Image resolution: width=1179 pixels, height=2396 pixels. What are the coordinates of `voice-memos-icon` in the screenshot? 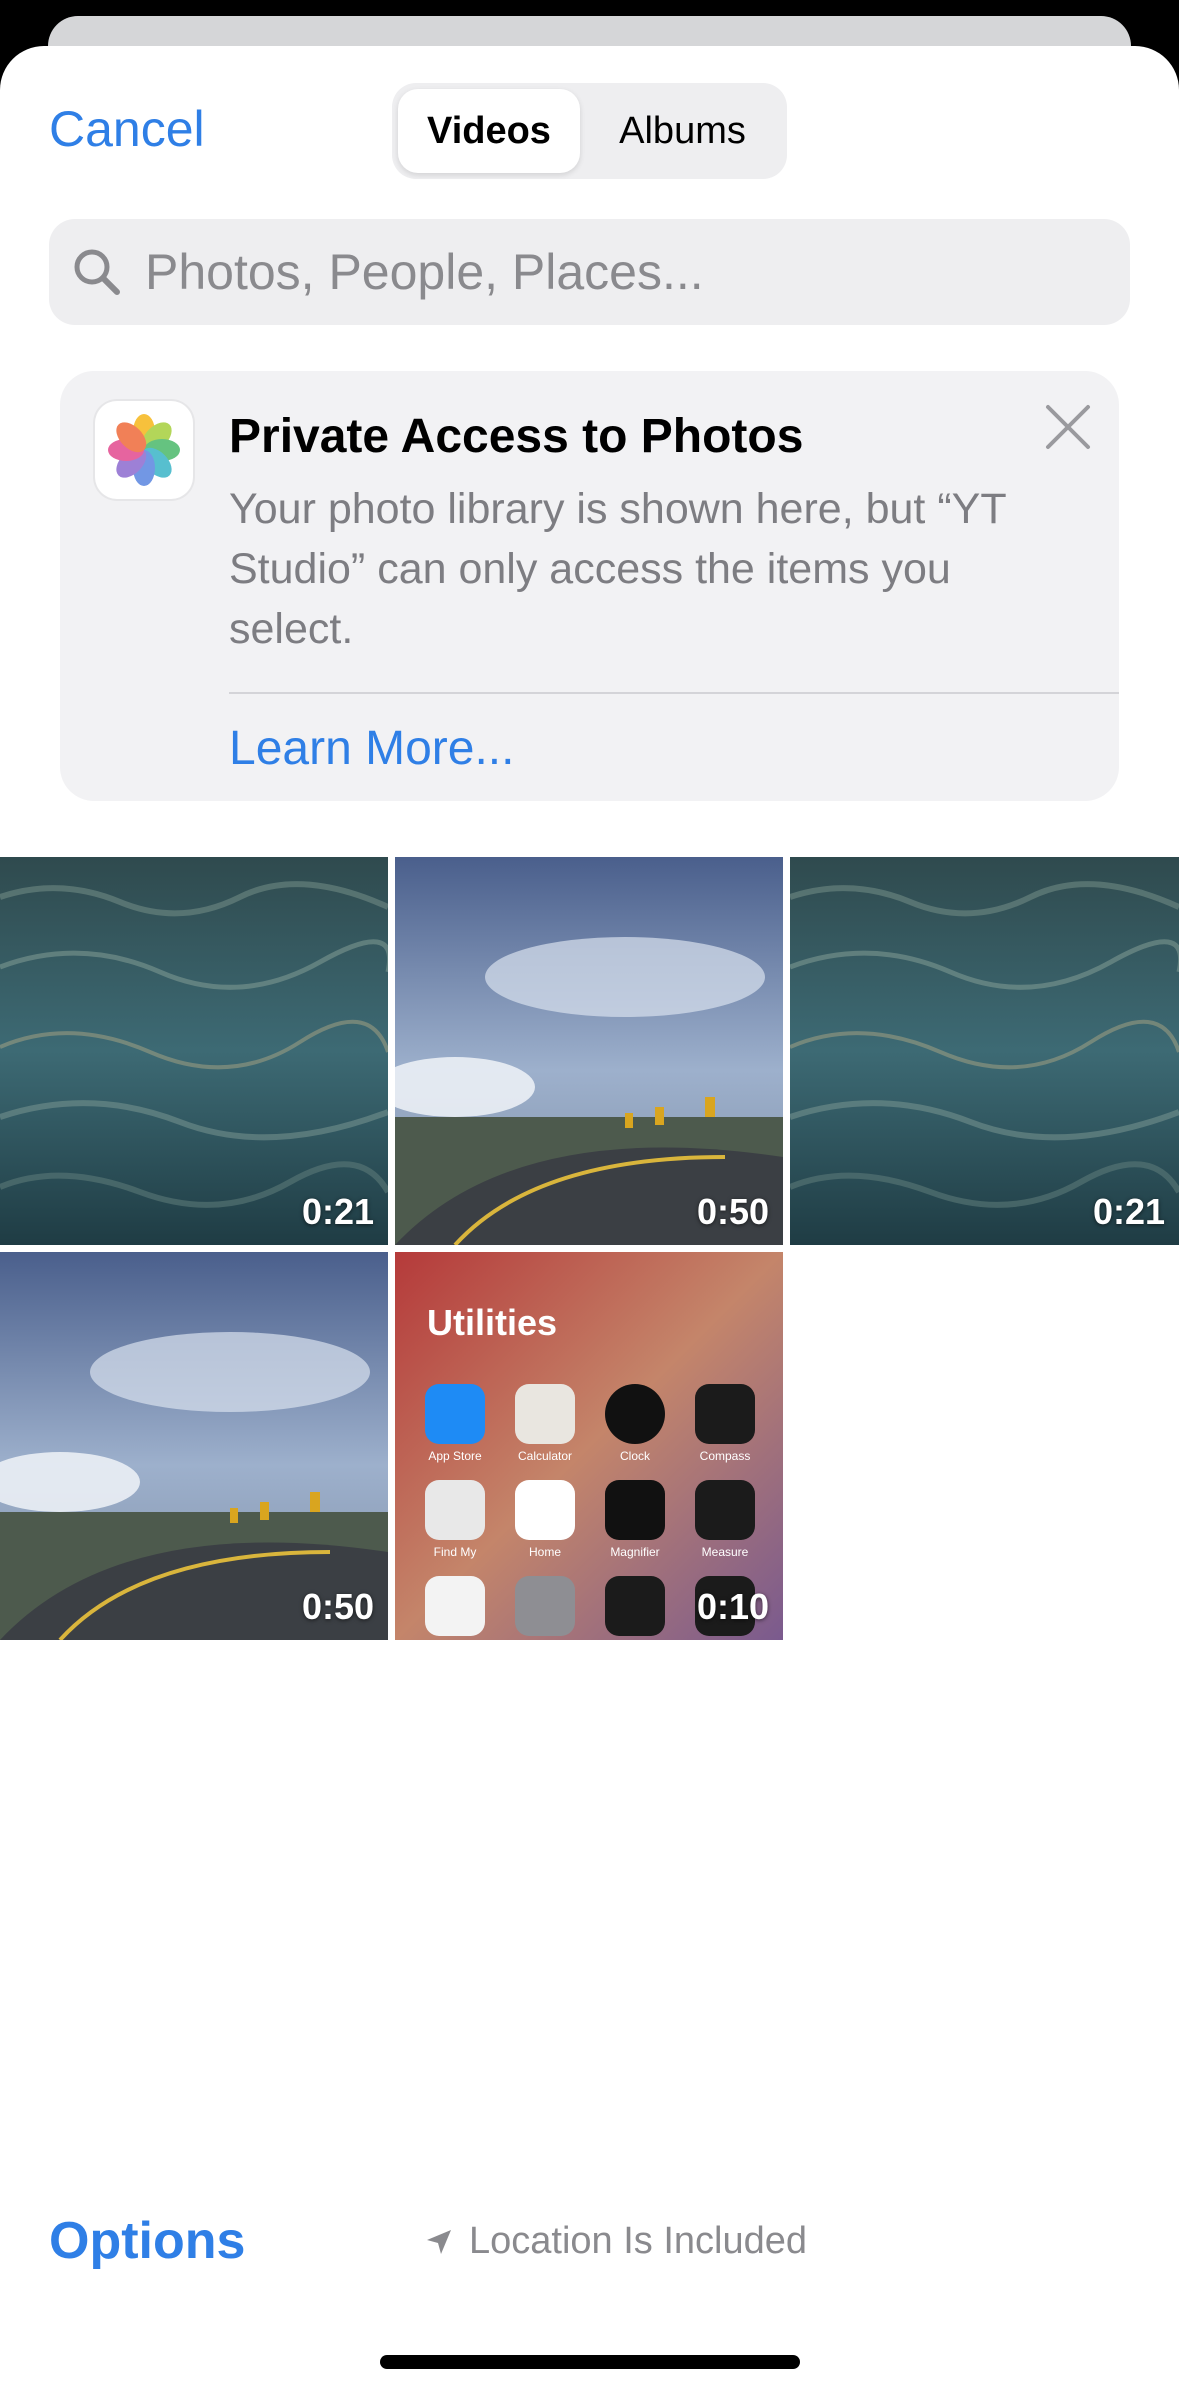 It's located at (635, 1606).